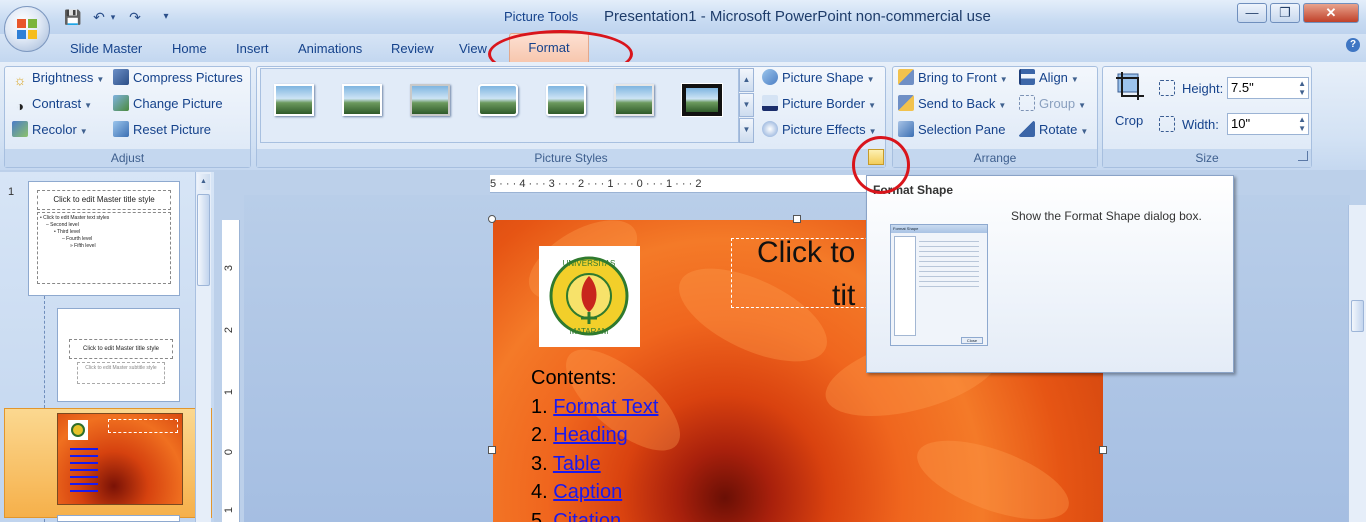  I want to click on bring-to-front-button: Bring to Front ▼, so click(953, 78).